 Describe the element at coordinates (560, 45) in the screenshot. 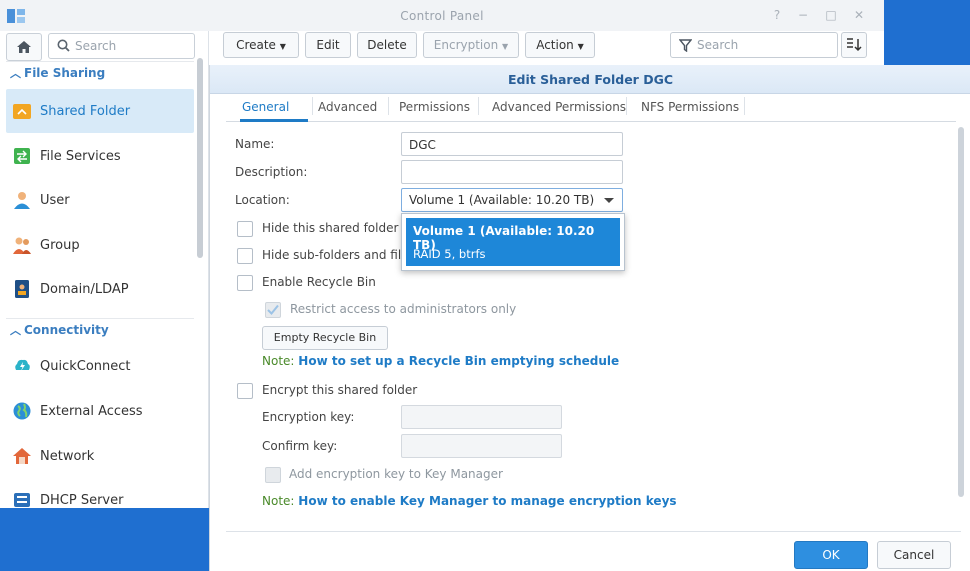

I see `action-button: Action ▼` at that location.